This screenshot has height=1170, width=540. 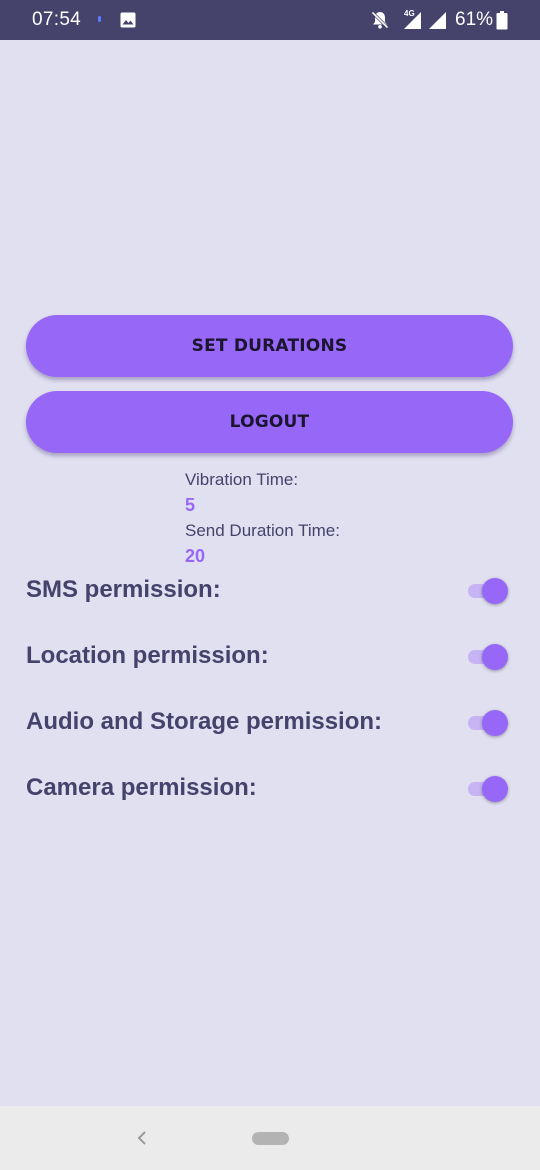 I want to click on vibration-time-label: Vibration Time:, so click(x=242, y=479).